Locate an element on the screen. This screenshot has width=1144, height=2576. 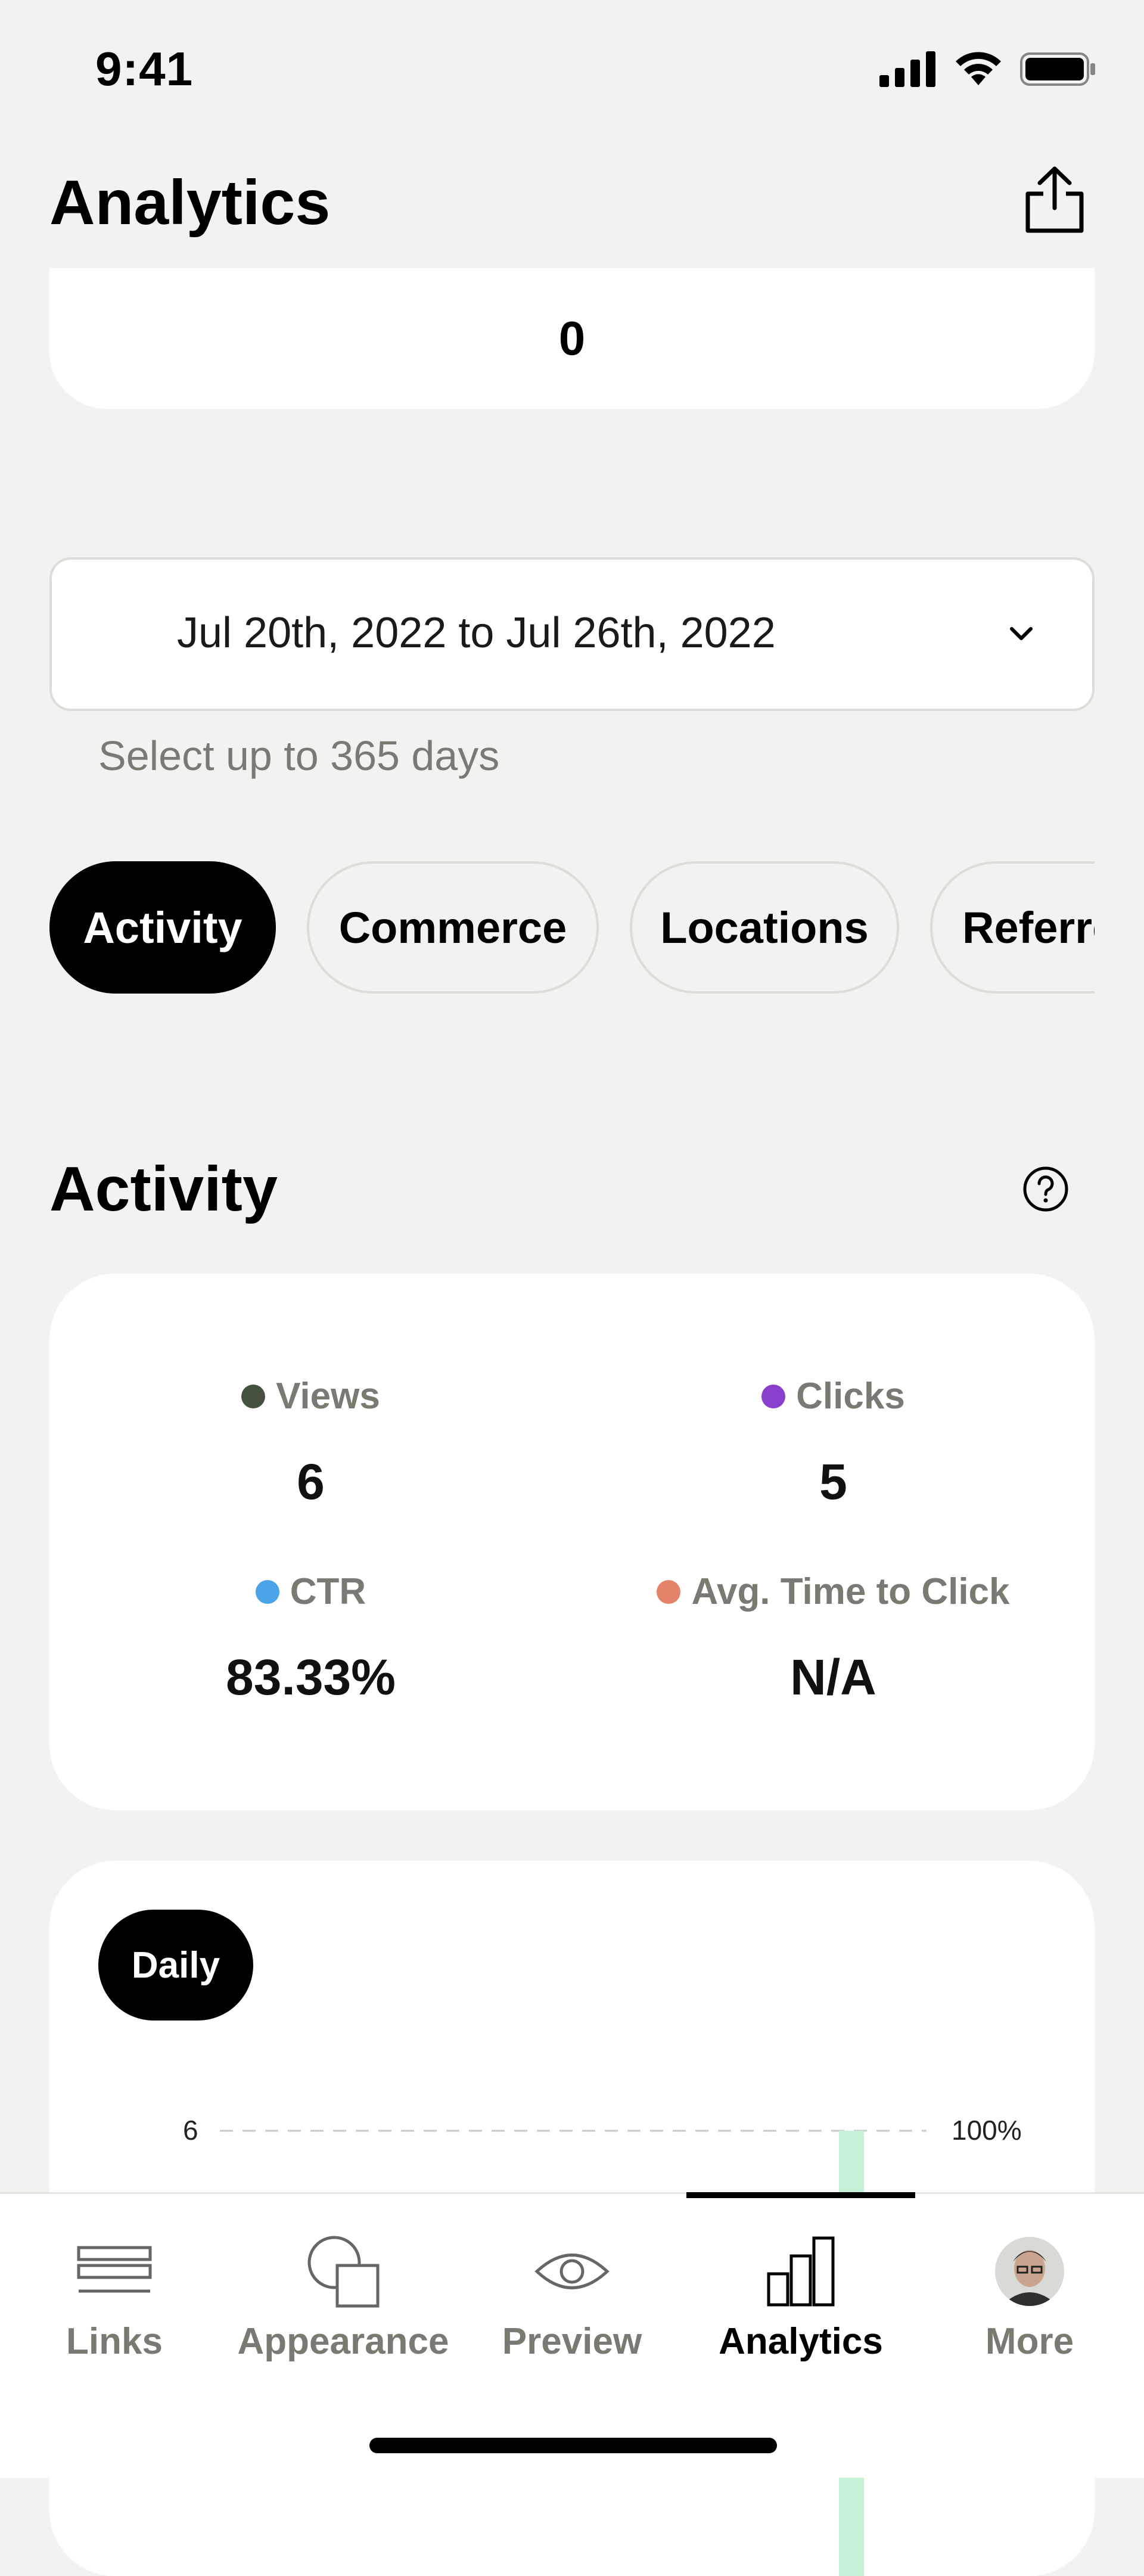
stat-label: Clicks is located at coordinates (833, 1396).